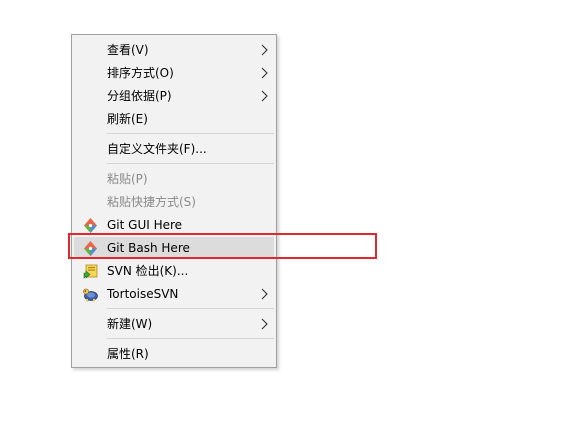 The height and width of the screenshot is (442, 566). Describe the element at coordinates (151, 202) in the screenshot. I see `menu-item-label: 粘贴快捷方式(S)` at that location.